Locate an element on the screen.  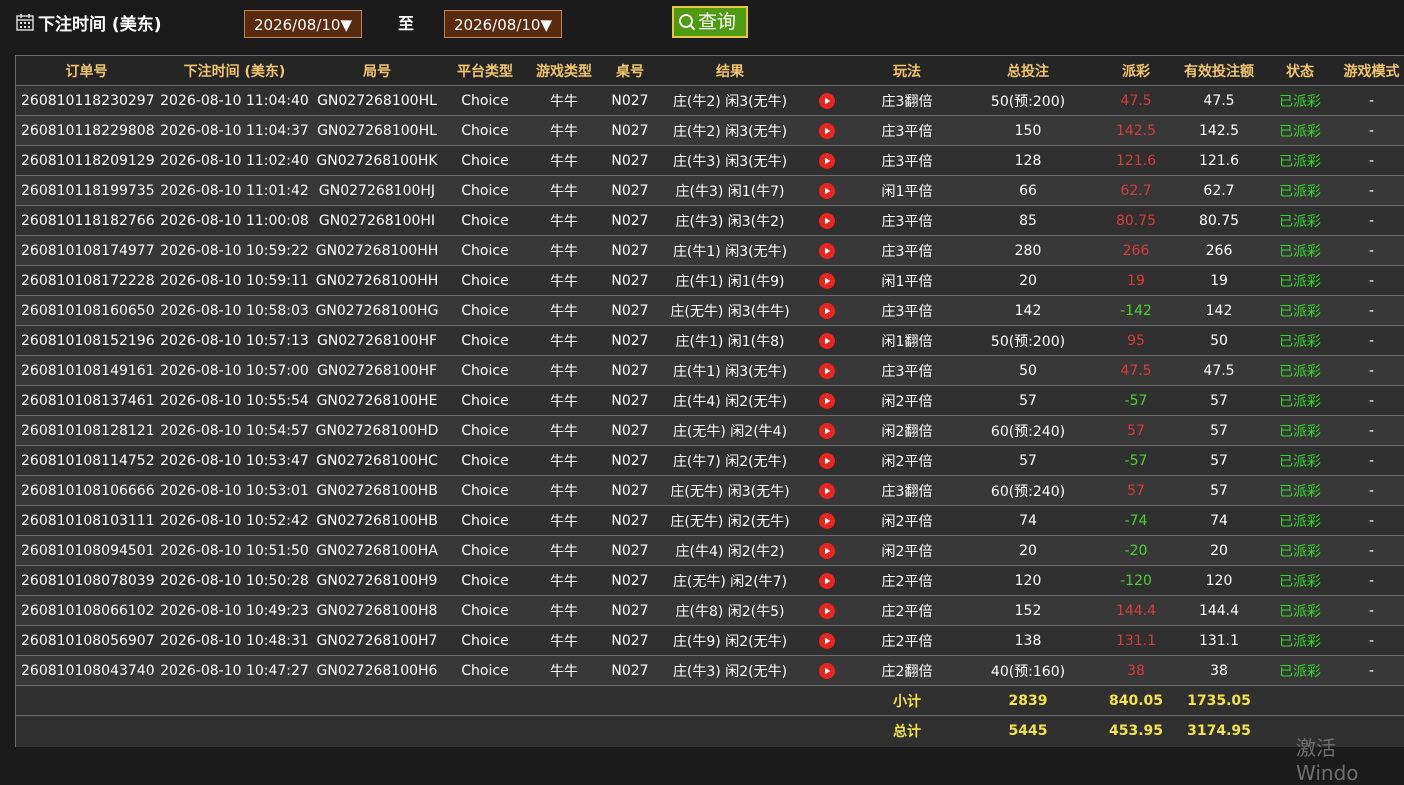
game-result-cell: 庄(牛1) 闲3(无牛) is located at coordinates (730, 250).